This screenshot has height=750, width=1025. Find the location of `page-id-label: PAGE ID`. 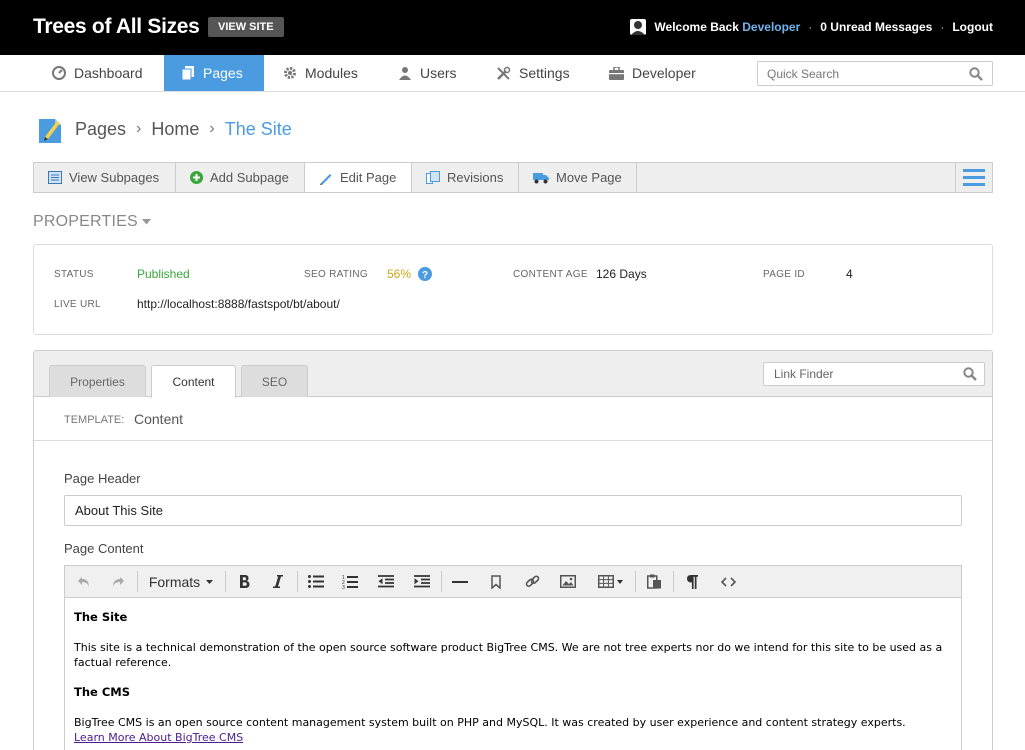

page-id-label: PAGE ID is located at coordinates (784, 274).